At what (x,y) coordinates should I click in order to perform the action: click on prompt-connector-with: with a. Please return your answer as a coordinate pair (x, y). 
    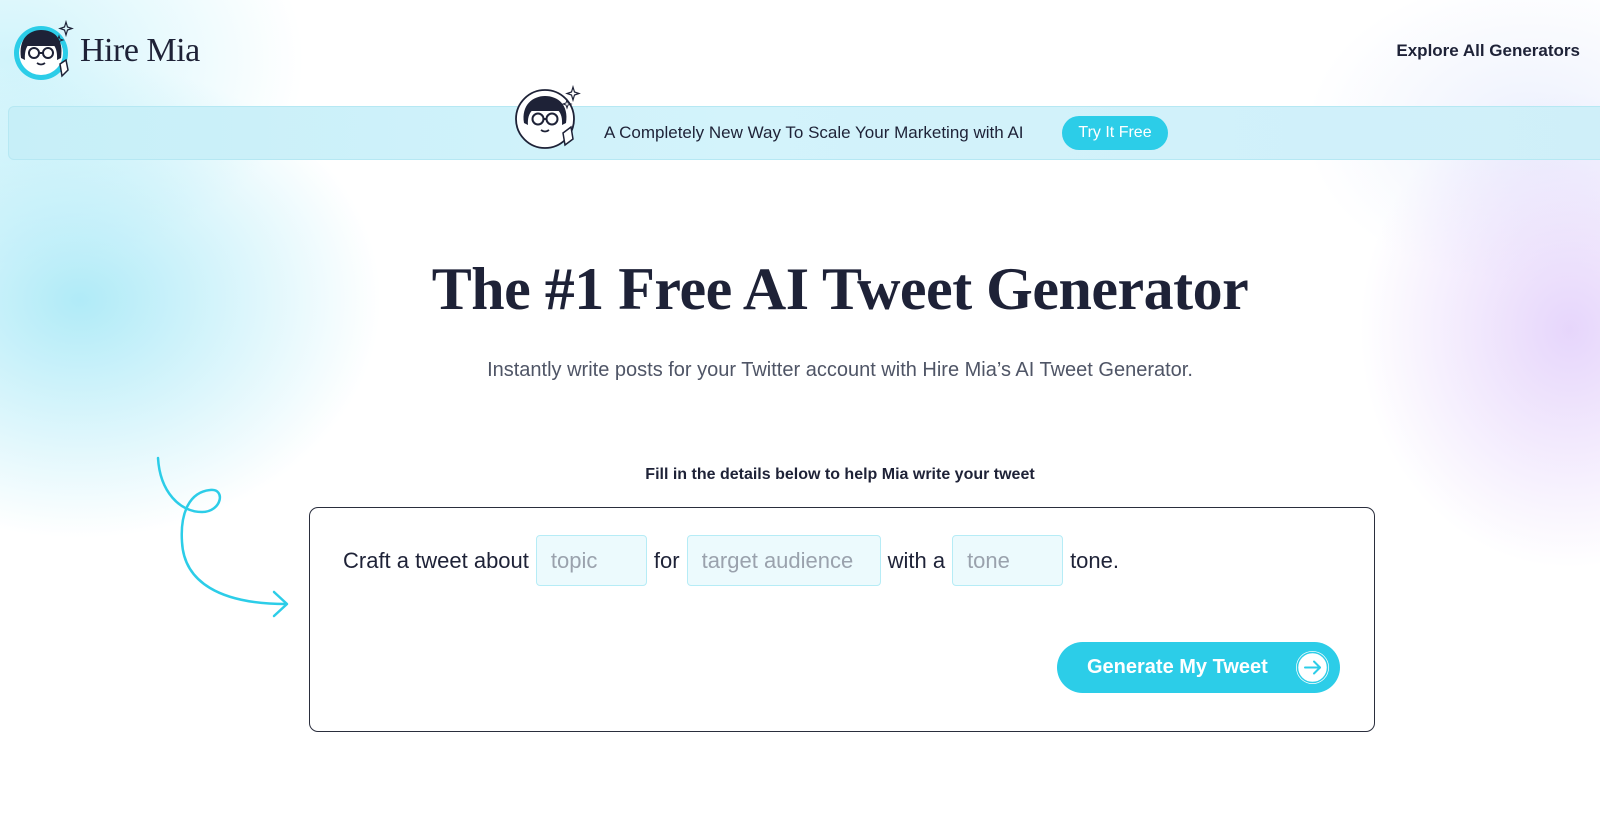
    Looking at the image, I should click on (916, 560).